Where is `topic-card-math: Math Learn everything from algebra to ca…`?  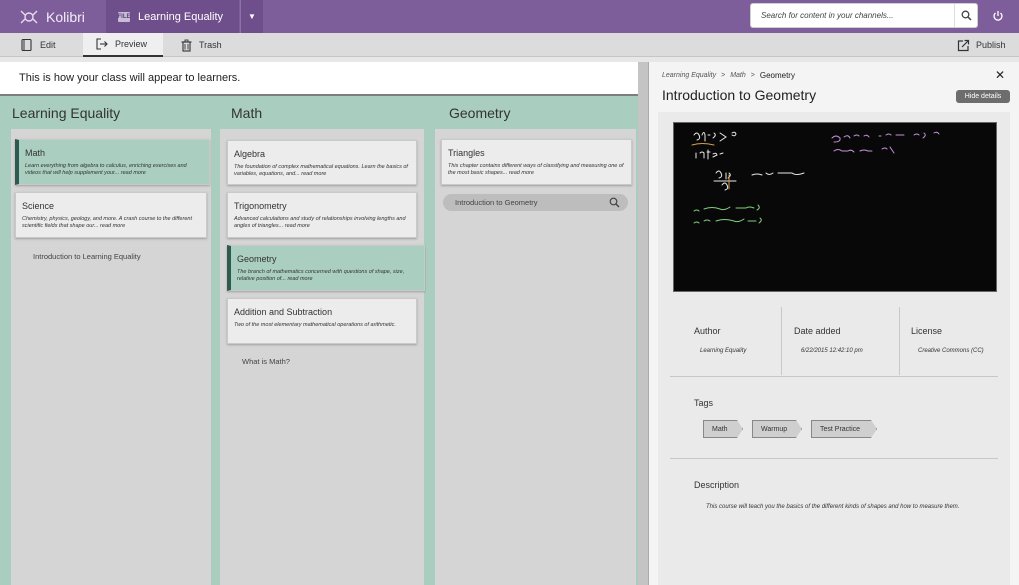 topic-card-math: Math Learn everything from algebra to ca… is located at coordinates (112, 162).